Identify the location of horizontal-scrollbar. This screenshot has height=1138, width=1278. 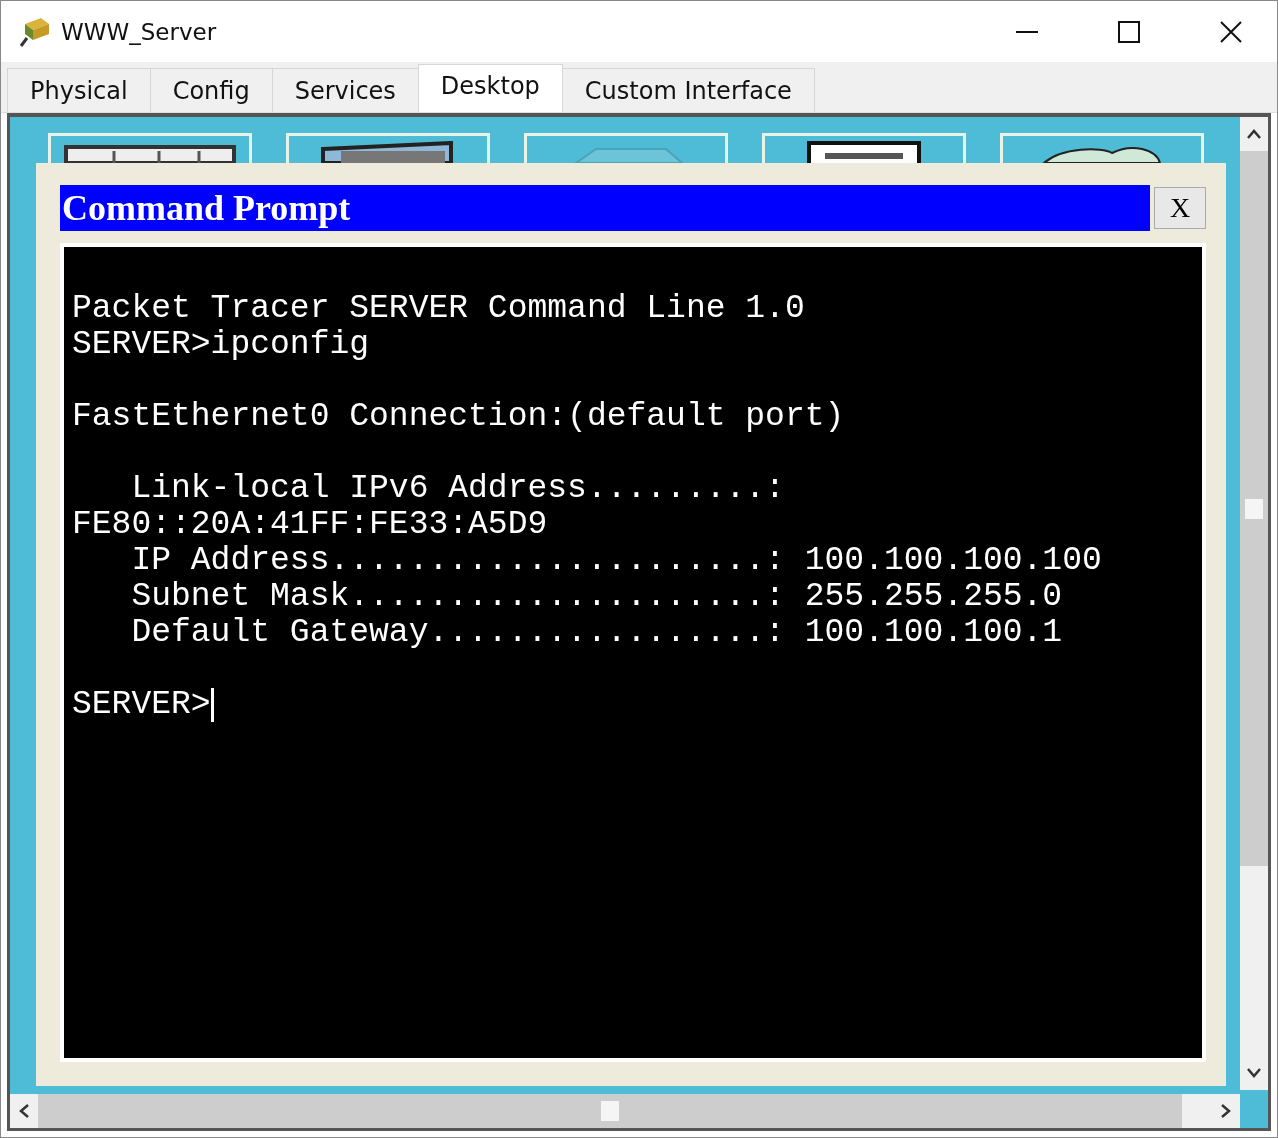
(639, 1109).